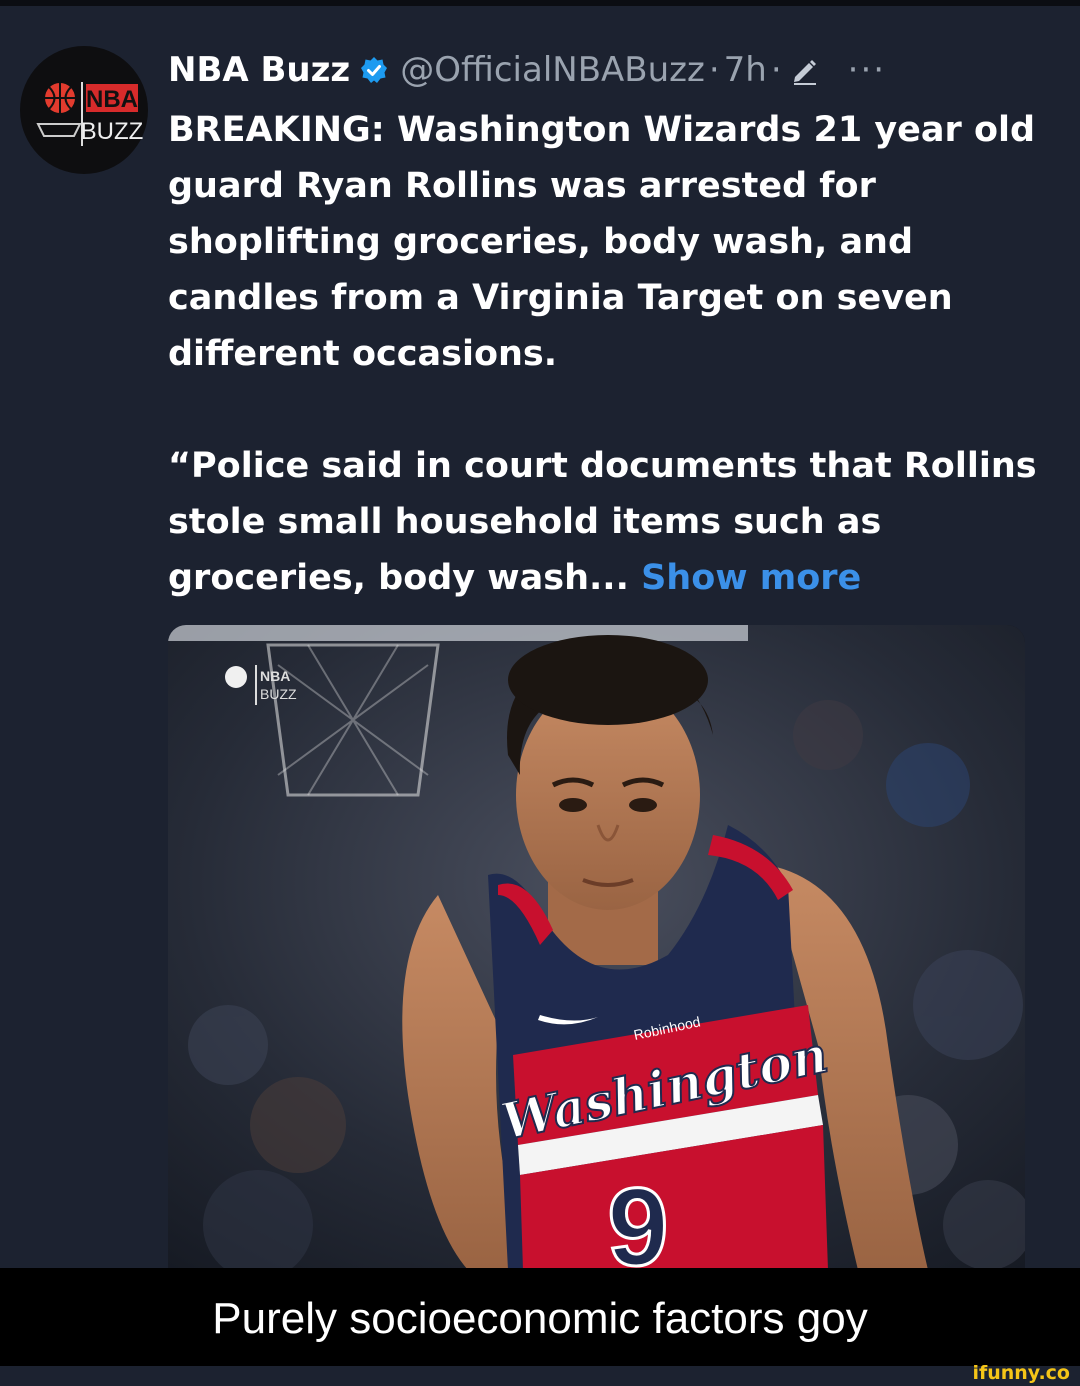 The height and width of the screenshot is (1386, 1080). Describe the element at coordinates (112, 99) in the screenshot. I see `avatar-logo-nba: NBA` at that location.